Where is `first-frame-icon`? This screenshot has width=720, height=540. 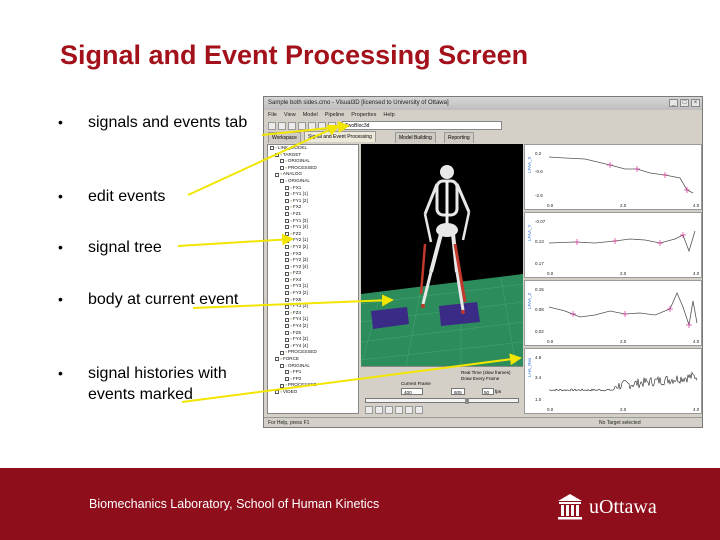
first-frame-icon is located at coordinates (369, 410).